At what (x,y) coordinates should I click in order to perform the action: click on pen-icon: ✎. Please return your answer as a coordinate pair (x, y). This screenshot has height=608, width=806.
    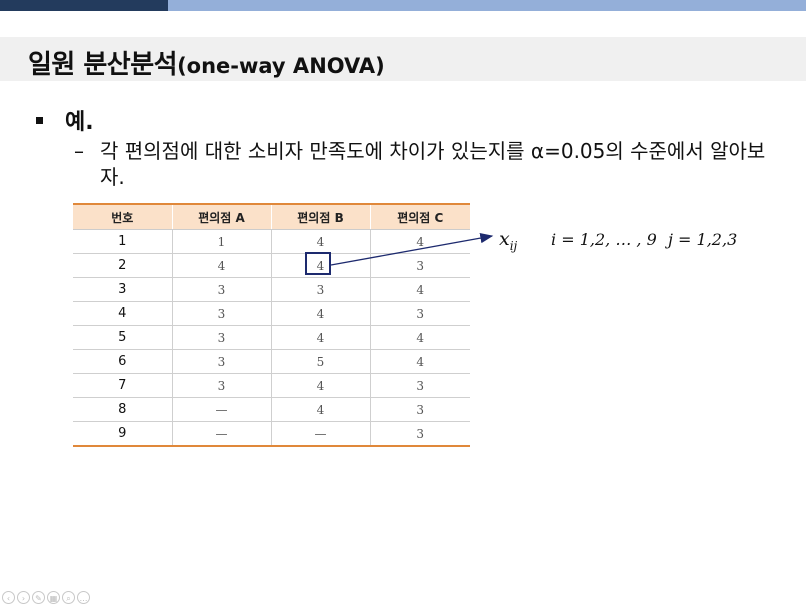
    Looking at the image, I should click on (38, 597).